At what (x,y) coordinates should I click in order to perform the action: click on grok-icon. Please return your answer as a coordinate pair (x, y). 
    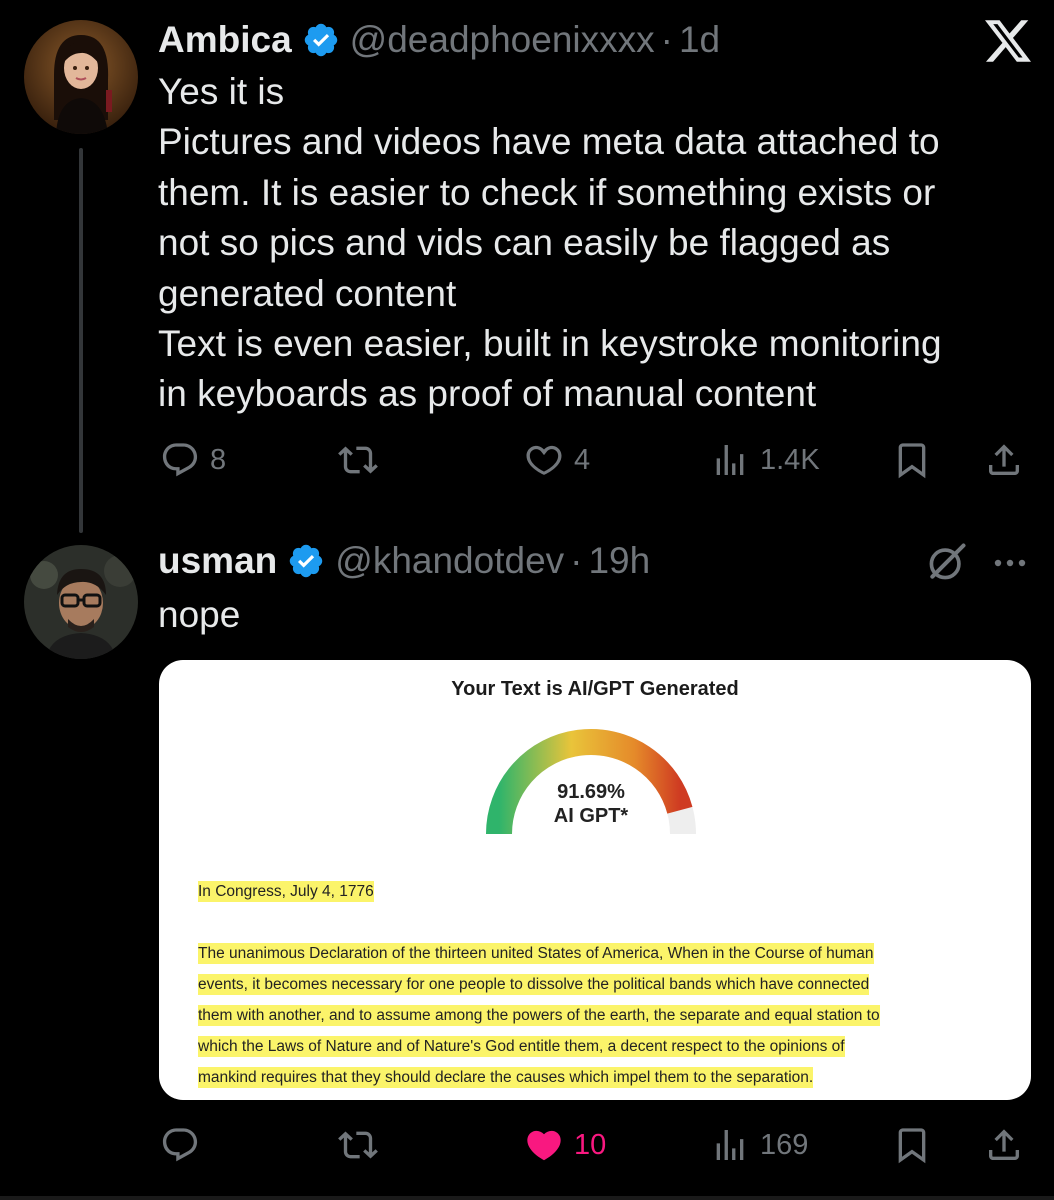
    Looking at the image, I should click on (947, 562).